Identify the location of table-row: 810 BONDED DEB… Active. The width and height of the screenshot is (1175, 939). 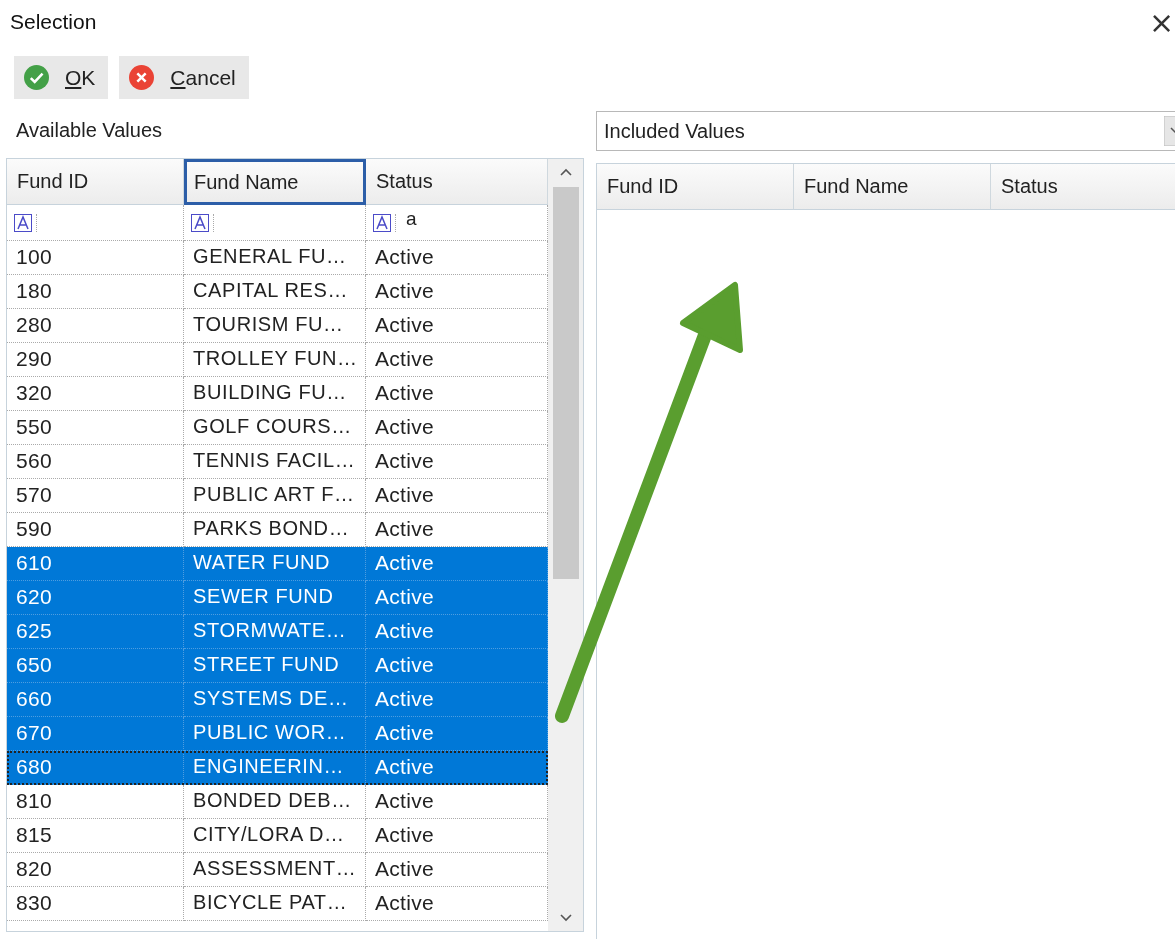
(277, 802).